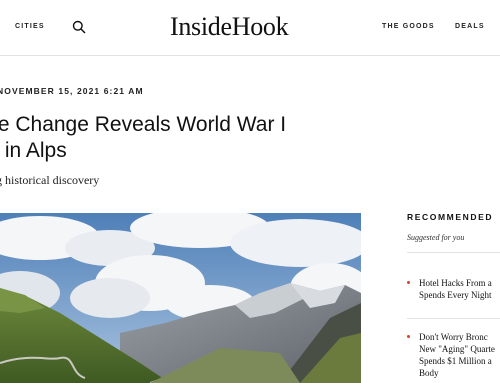  Describe the element at coordinates (79, 27) in the screenshot. I see `search-icon` at that location.